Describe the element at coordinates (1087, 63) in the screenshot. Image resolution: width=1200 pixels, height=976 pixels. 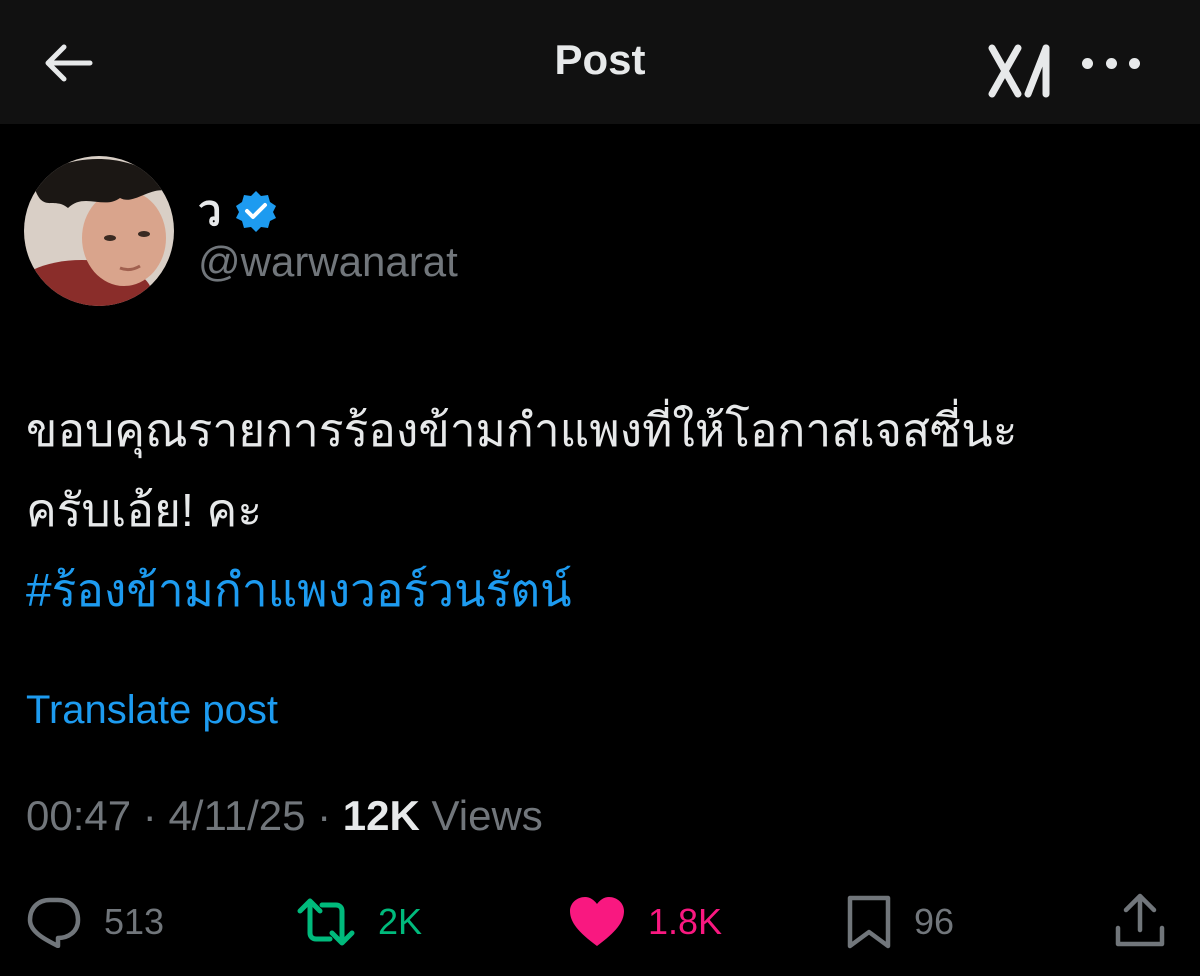
I see `more-horizontal-icon` at that location.